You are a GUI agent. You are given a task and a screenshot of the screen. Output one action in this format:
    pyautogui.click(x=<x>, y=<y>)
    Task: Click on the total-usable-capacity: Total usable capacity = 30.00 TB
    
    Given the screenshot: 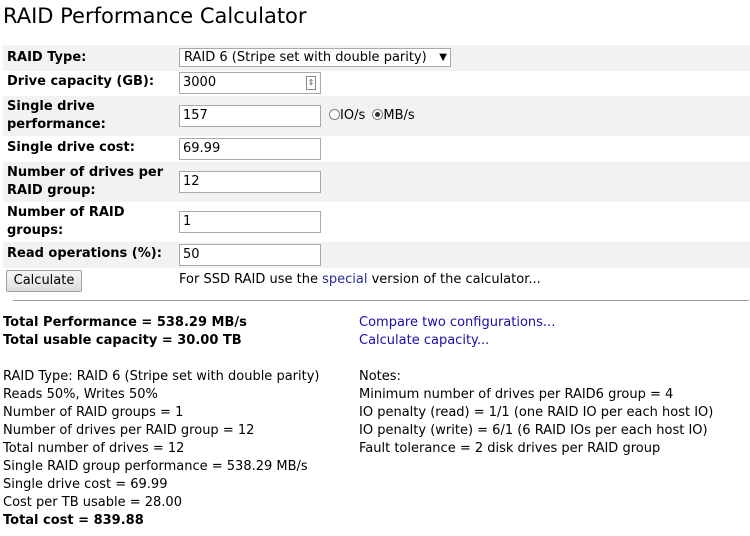 What is the action you would take?
    pyautogui.click(x=122, y=340)
    